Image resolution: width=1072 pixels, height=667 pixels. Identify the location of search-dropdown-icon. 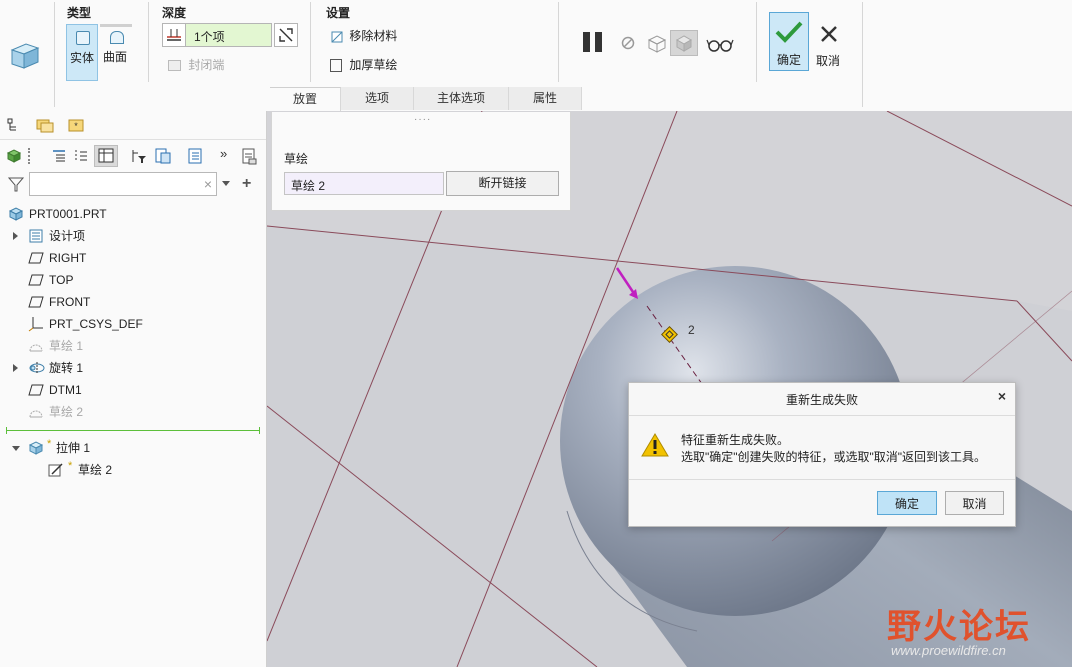
(226, 183).